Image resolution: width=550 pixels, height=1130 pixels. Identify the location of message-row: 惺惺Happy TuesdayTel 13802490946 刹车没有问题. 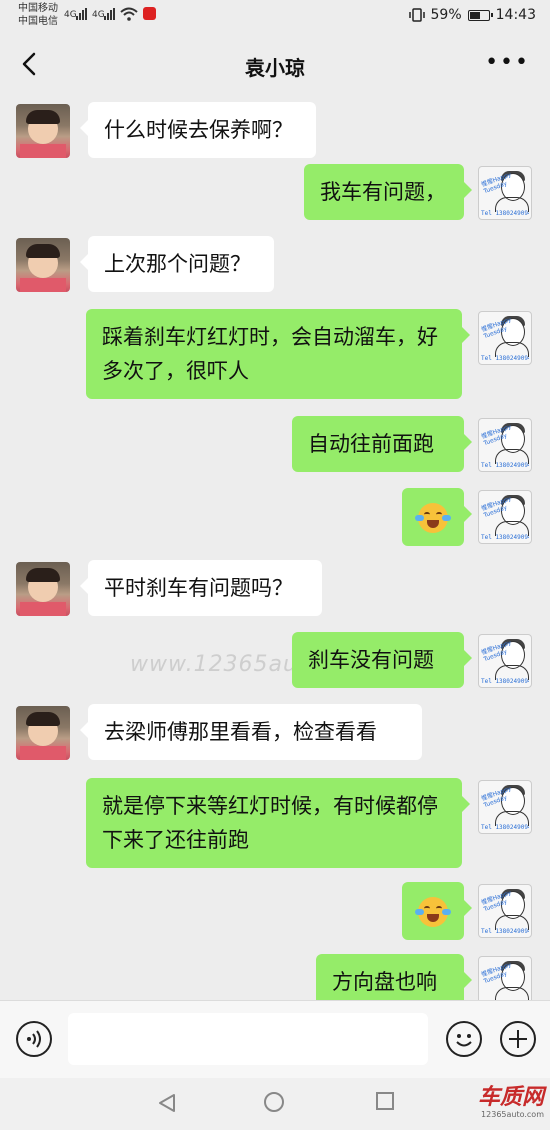
(275, 660).